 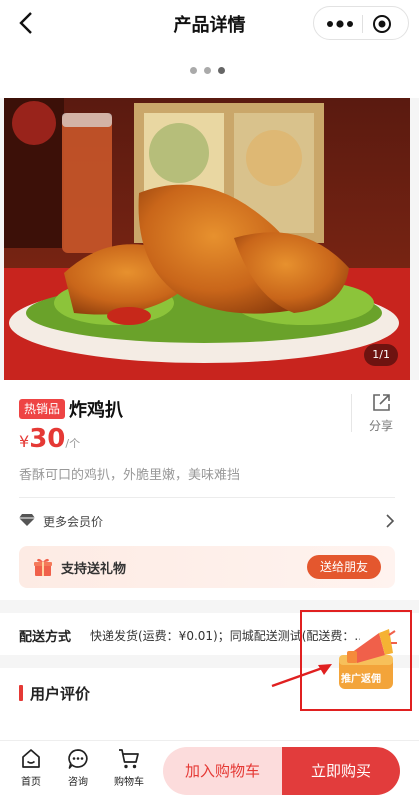 I want to click on mini-program-capsule, so click(x=361, y=23).